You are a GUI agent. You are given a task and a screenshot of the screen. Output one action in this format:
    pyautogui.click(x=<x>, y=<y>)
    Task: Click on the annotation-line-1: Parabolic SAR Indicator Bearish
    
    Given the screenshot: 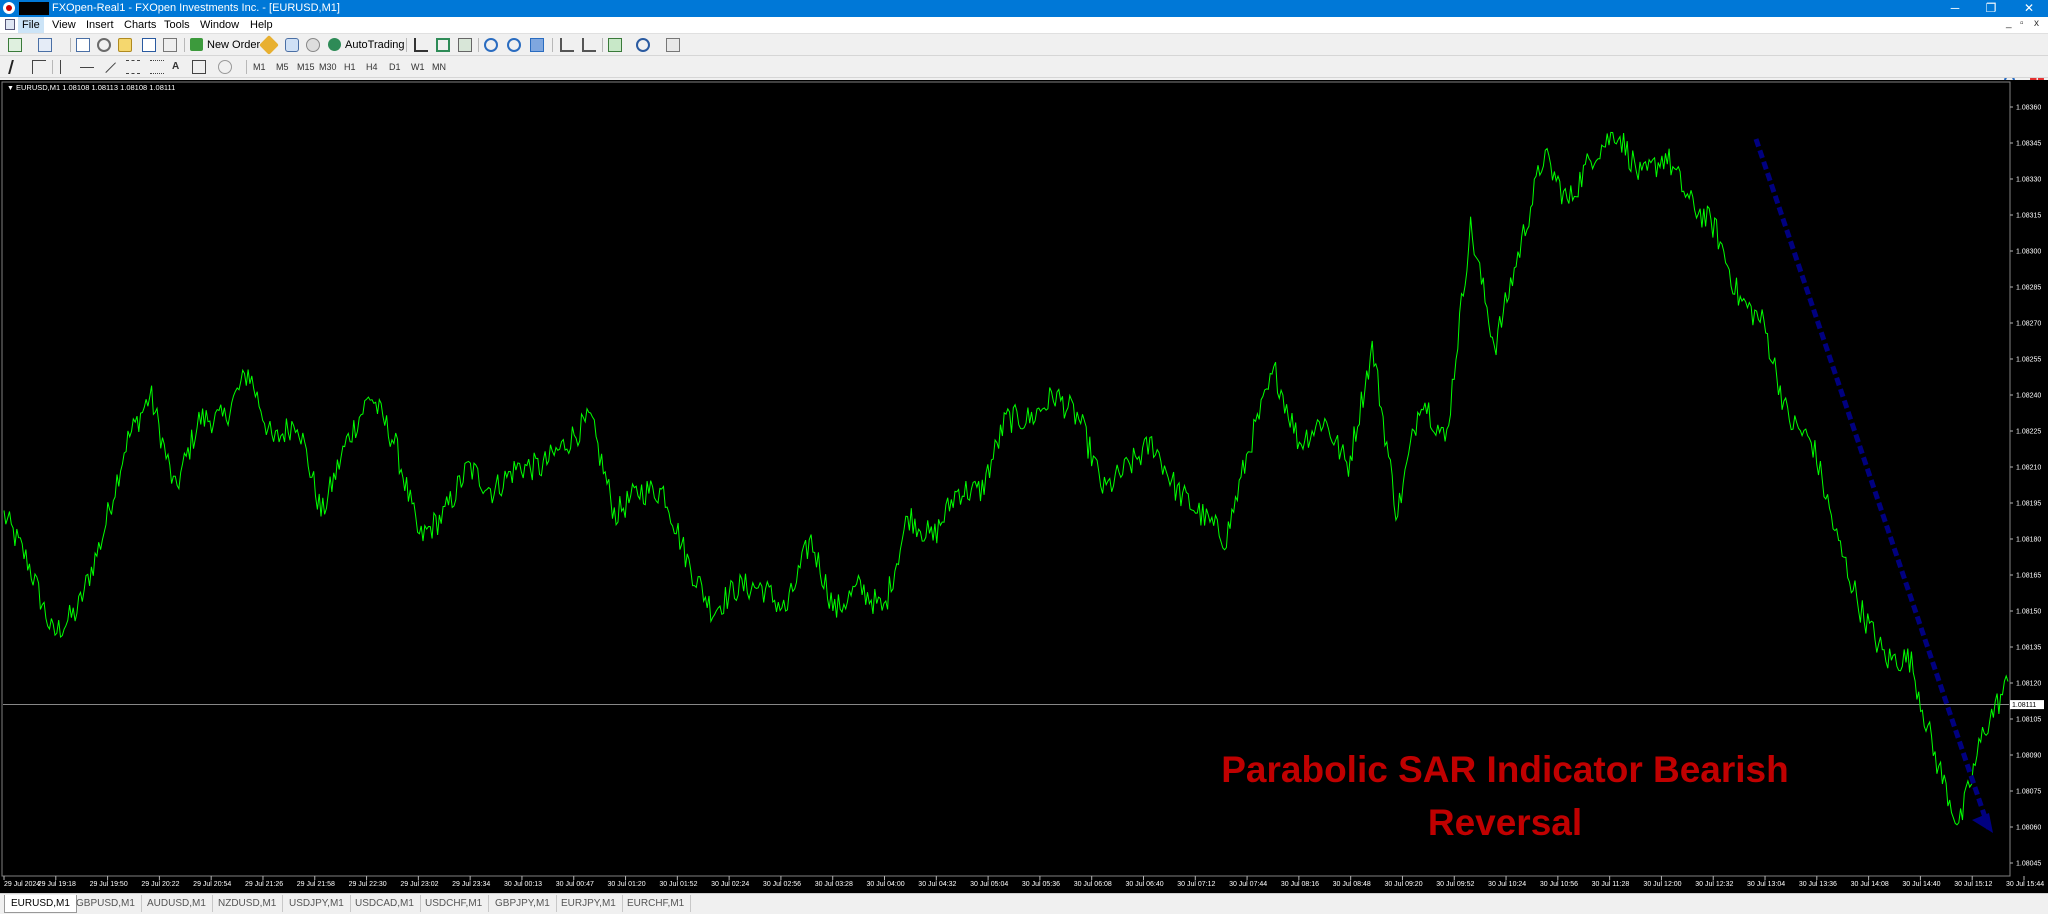 What is the action you would take?
    pyautogui.click(x=1505, y=769)
    